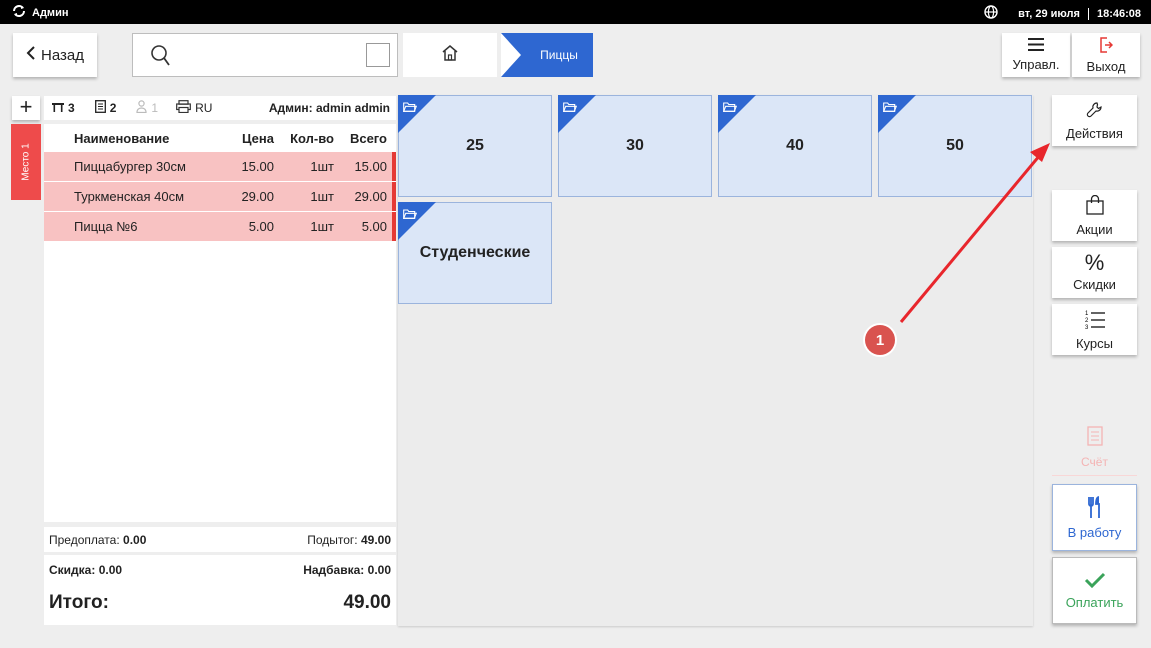 The width and height of the screenshot is (1151, 648). What do you see at coordinates (113, 108) in the screenshot?
I see `guests-count: 2` at bounding box center [113, 108].